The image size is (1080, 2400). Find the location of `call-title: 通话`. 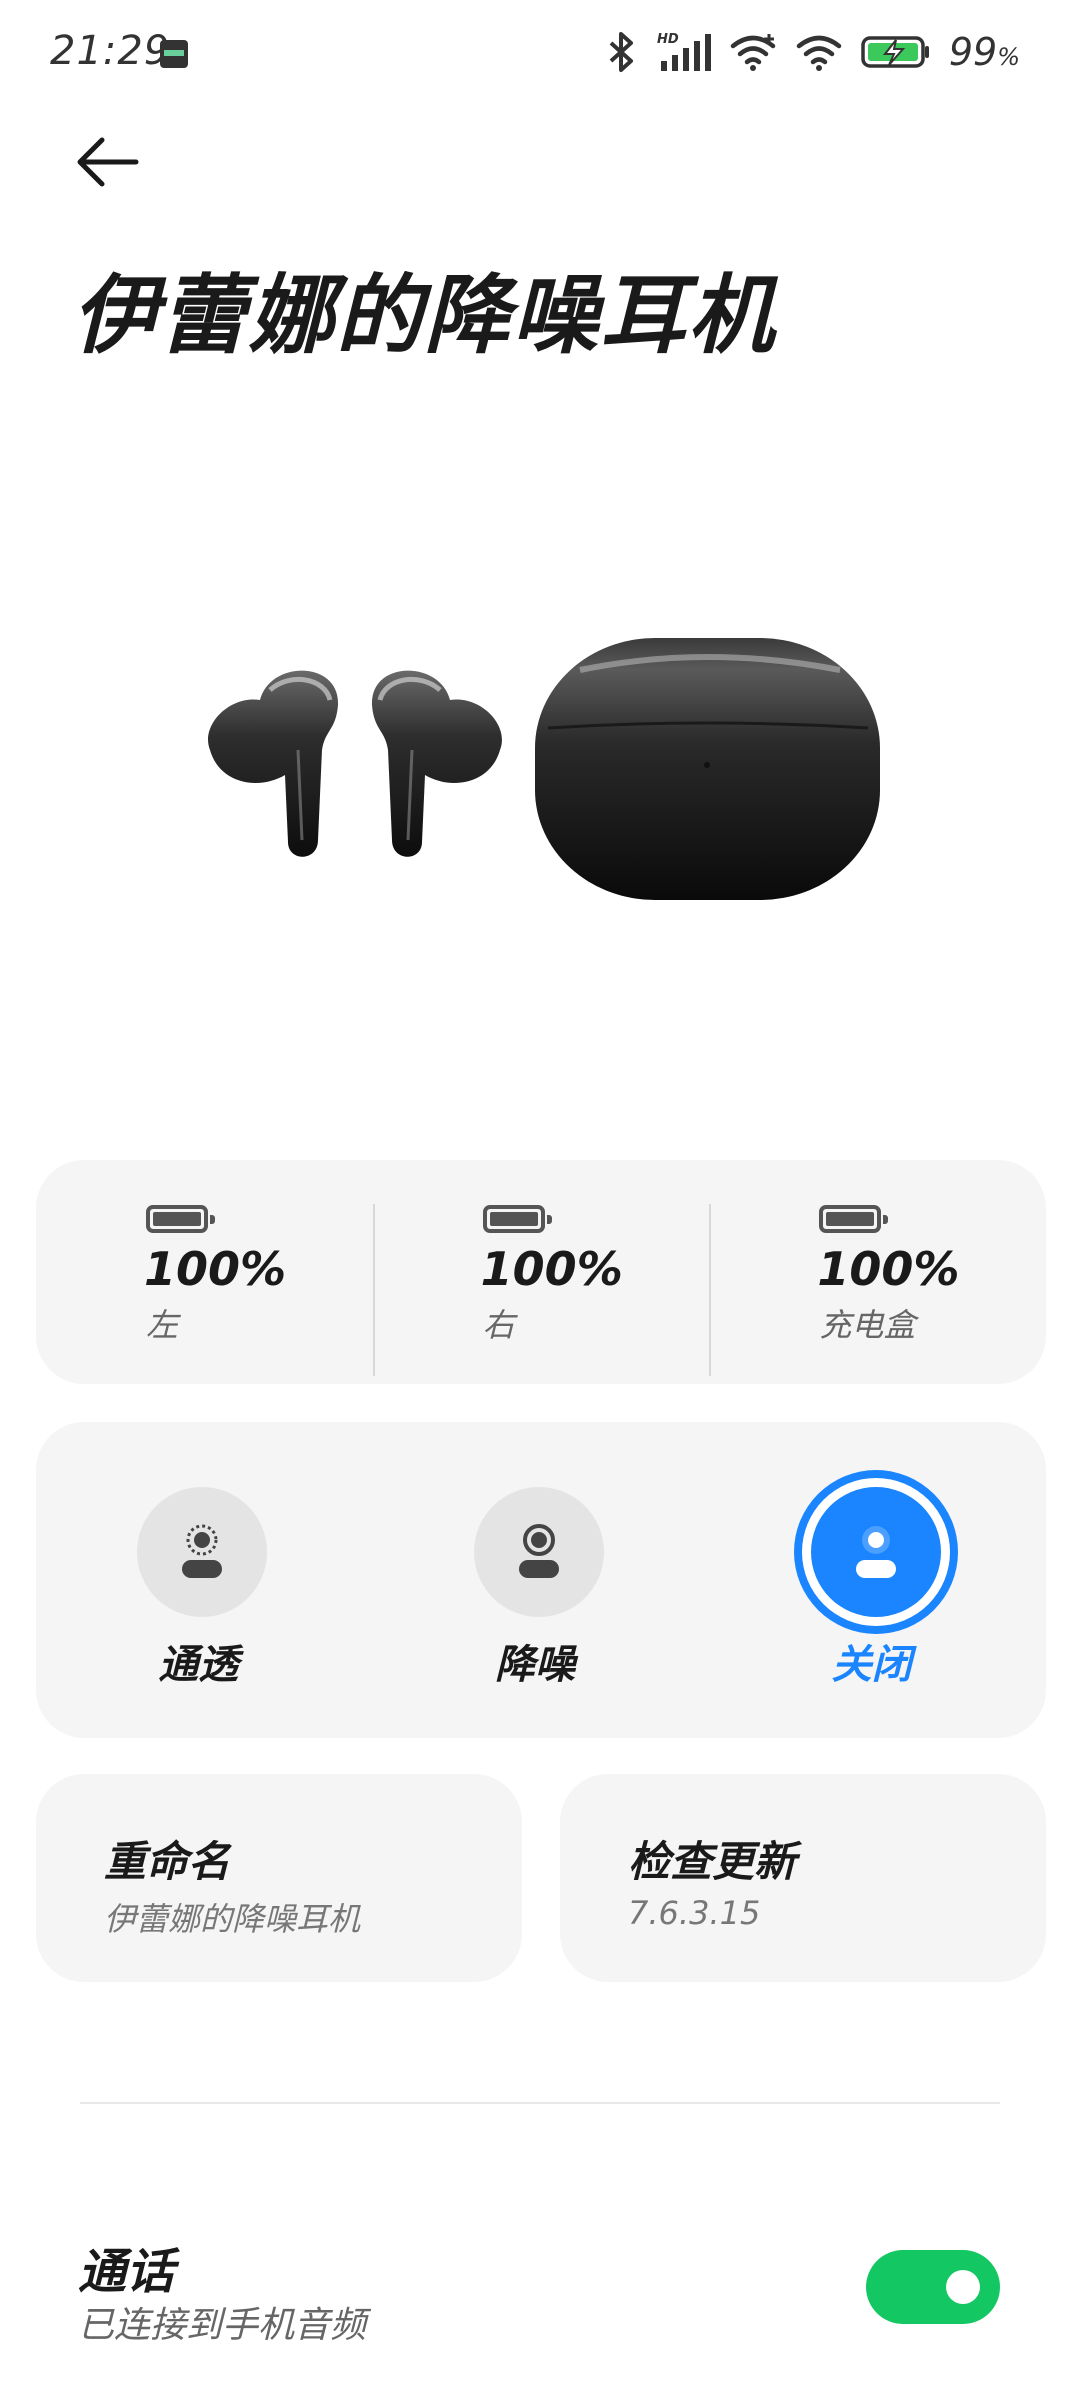

call-title: 通话 is located at coordinates (126, 2272).